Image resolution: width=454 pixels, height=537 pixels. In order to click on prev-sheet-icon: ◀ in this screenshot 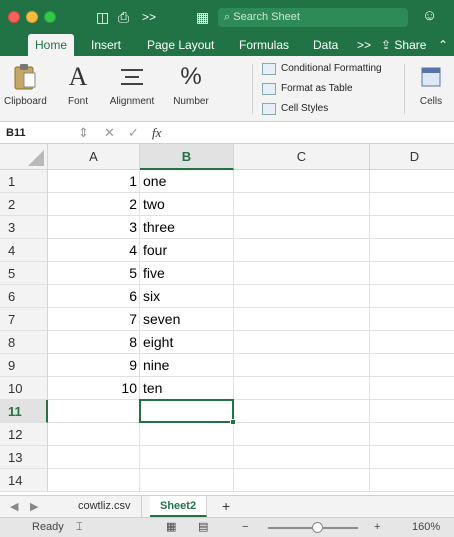, I will do `click(14, 507)`.